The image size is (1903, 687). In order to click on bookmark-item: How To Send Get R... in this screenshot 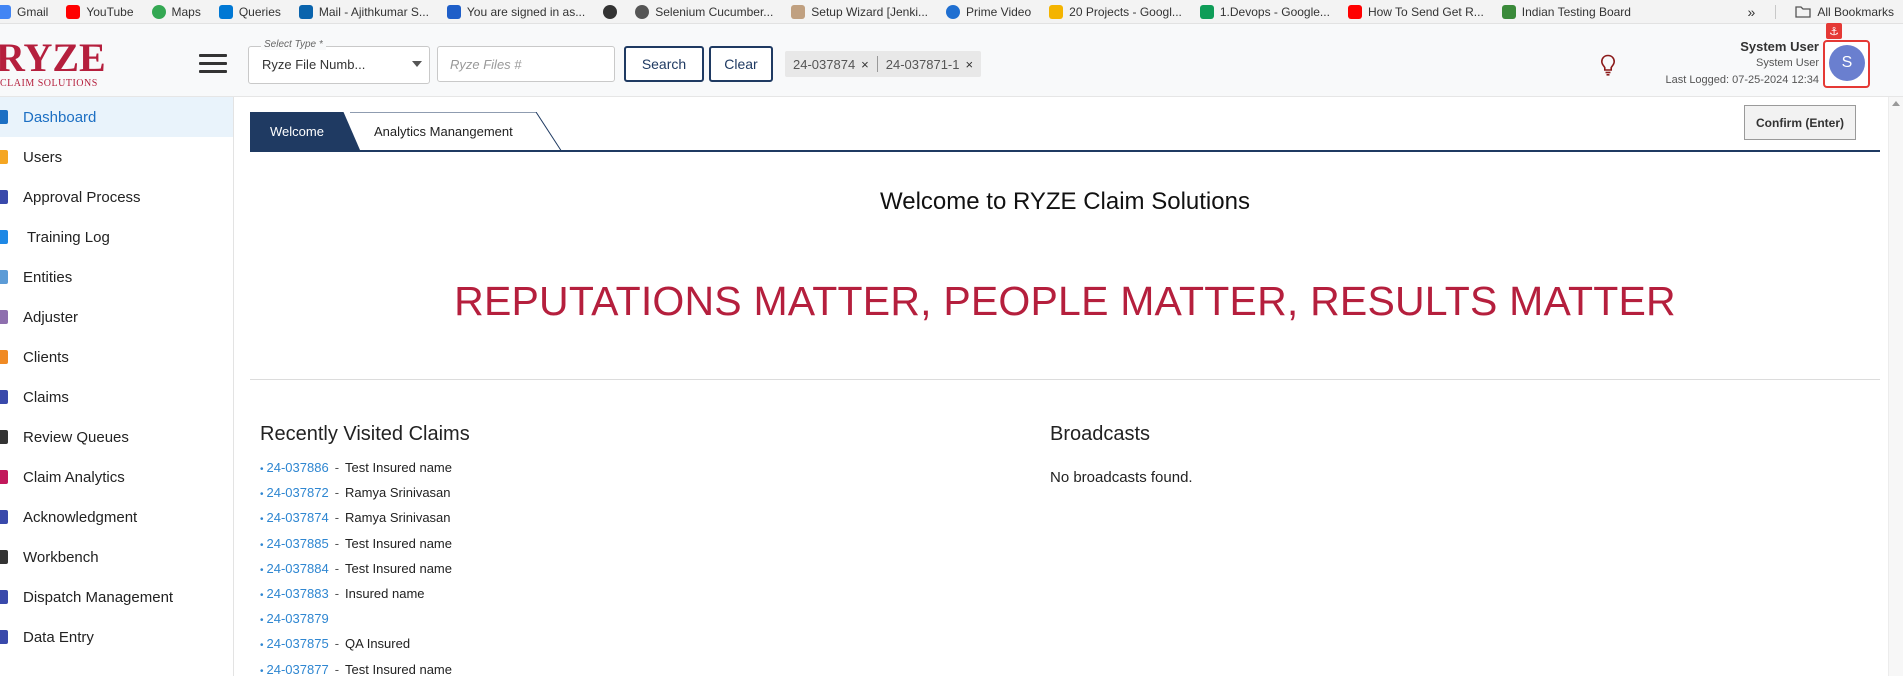, I will do `click(1416, 11)`.